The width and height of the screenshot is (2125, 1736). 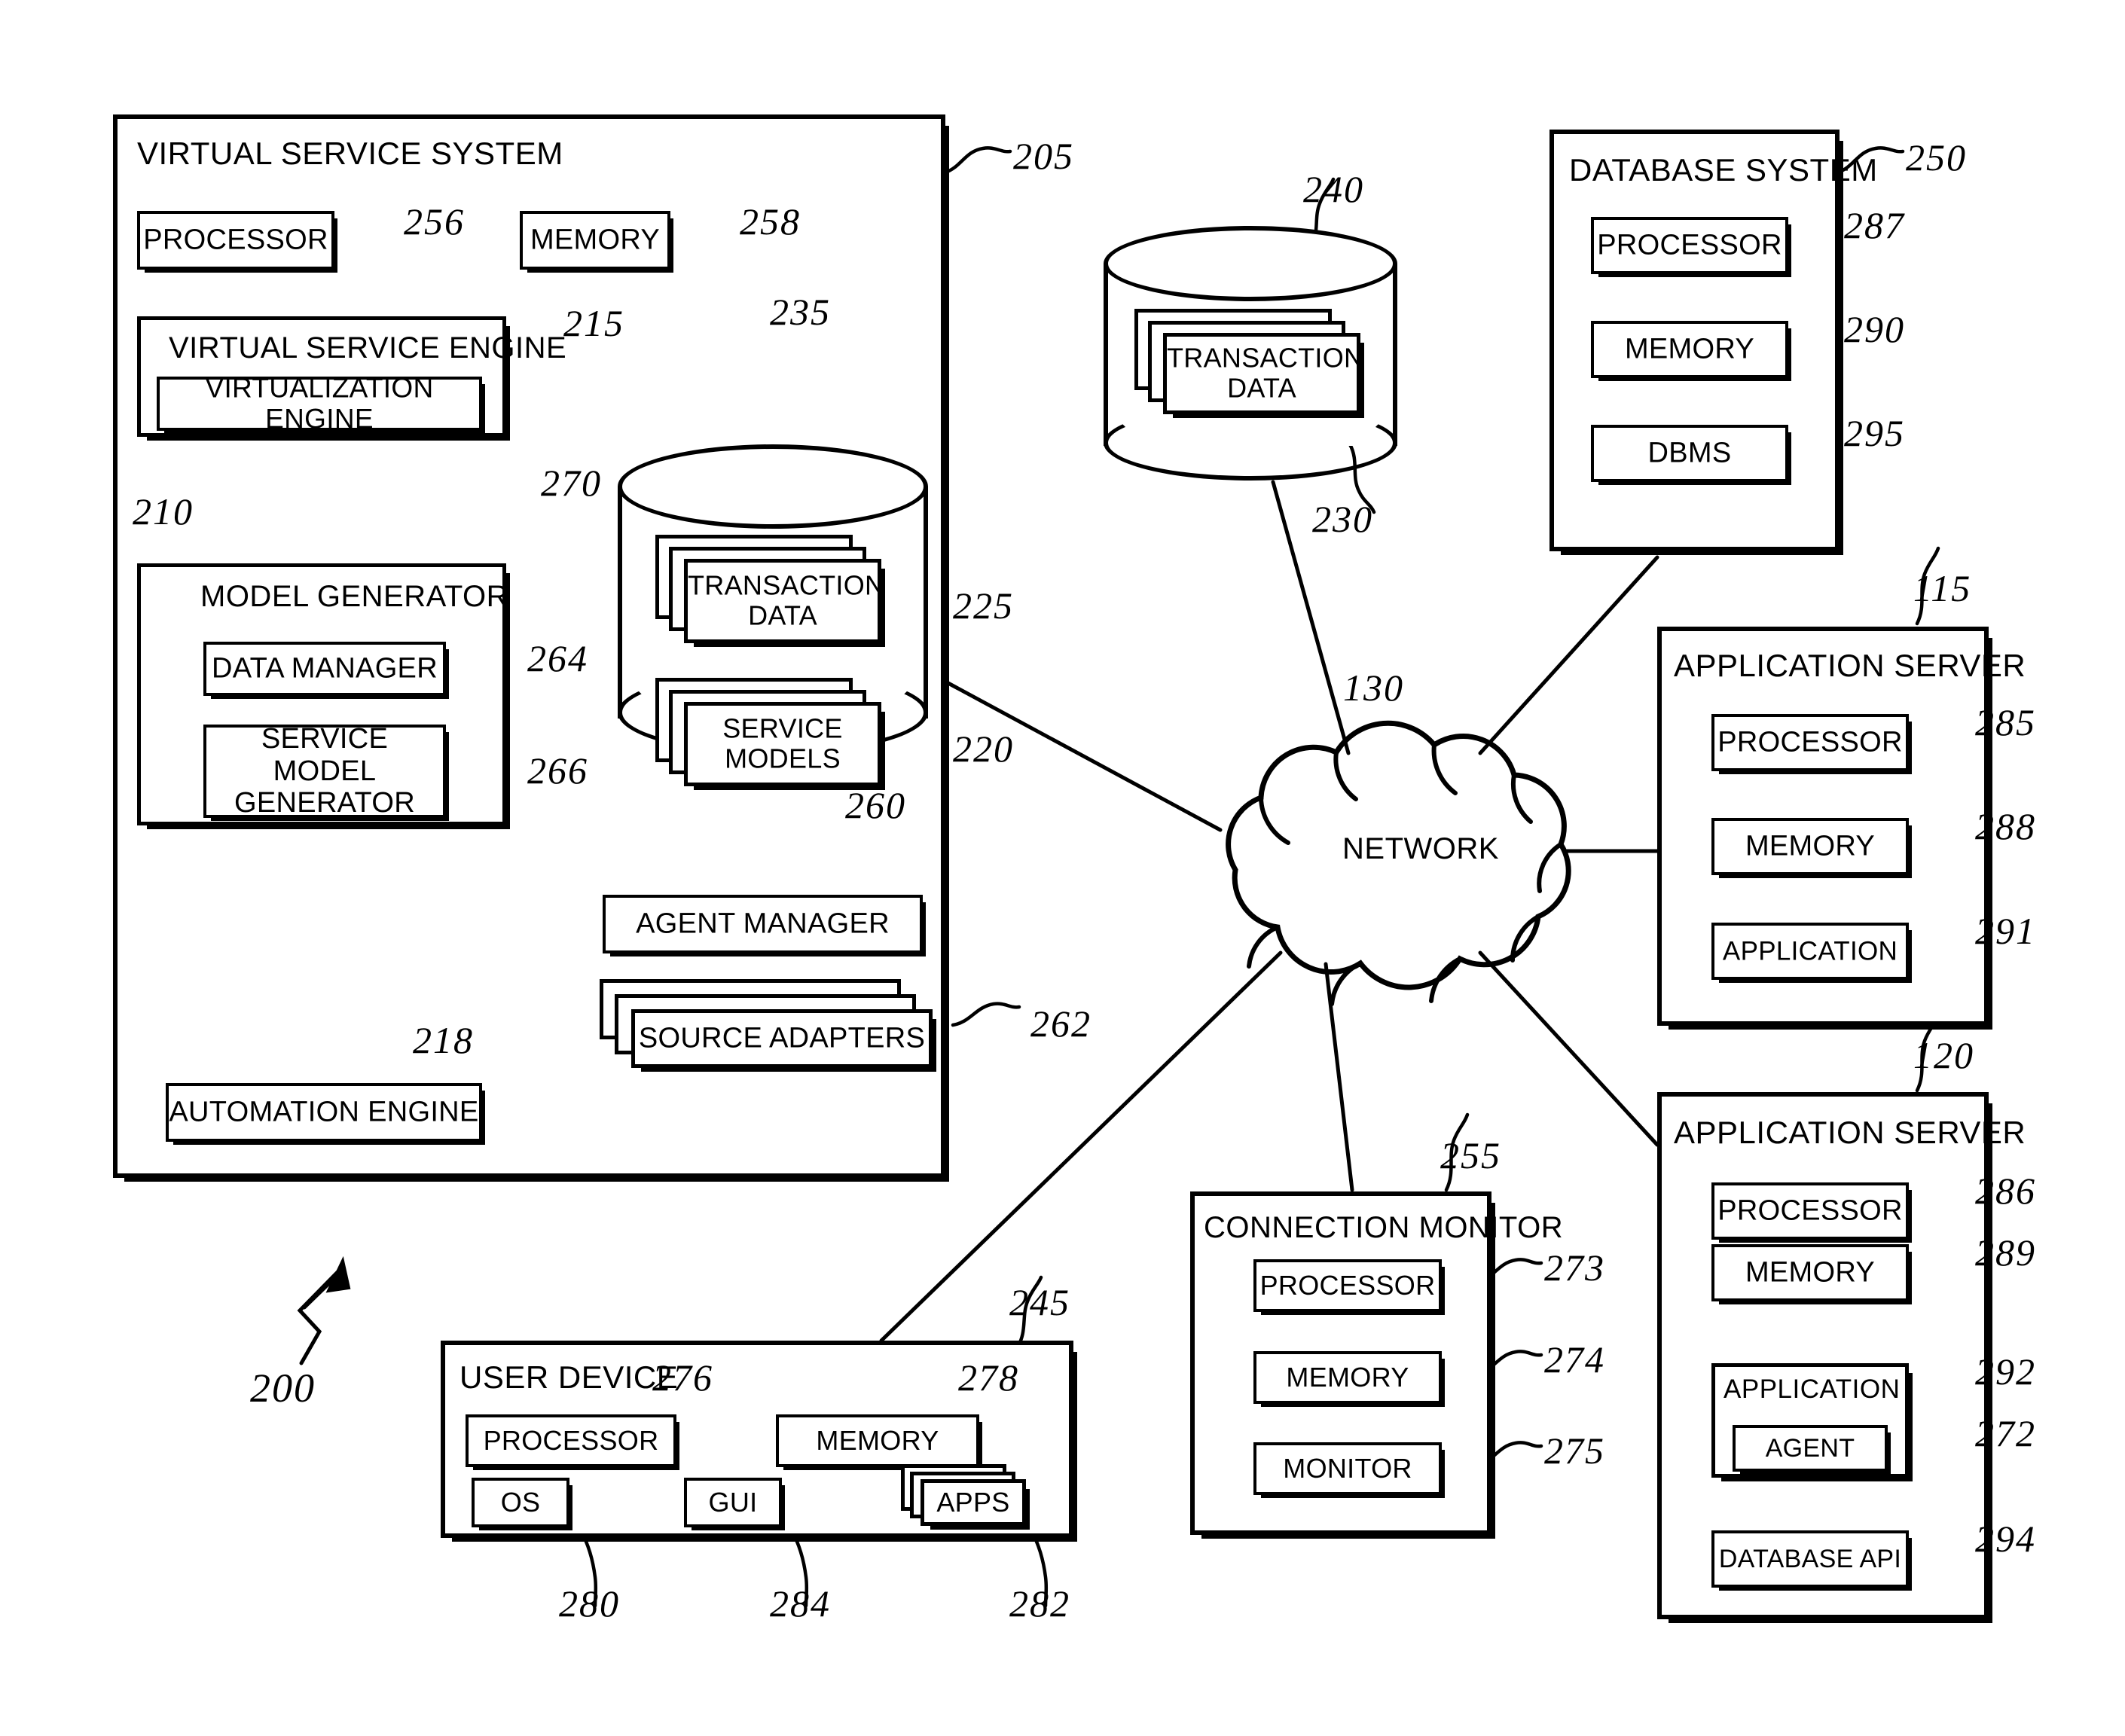 I want to click on database-system-dbms-label: DBMS, so click(x=1689, y=453).